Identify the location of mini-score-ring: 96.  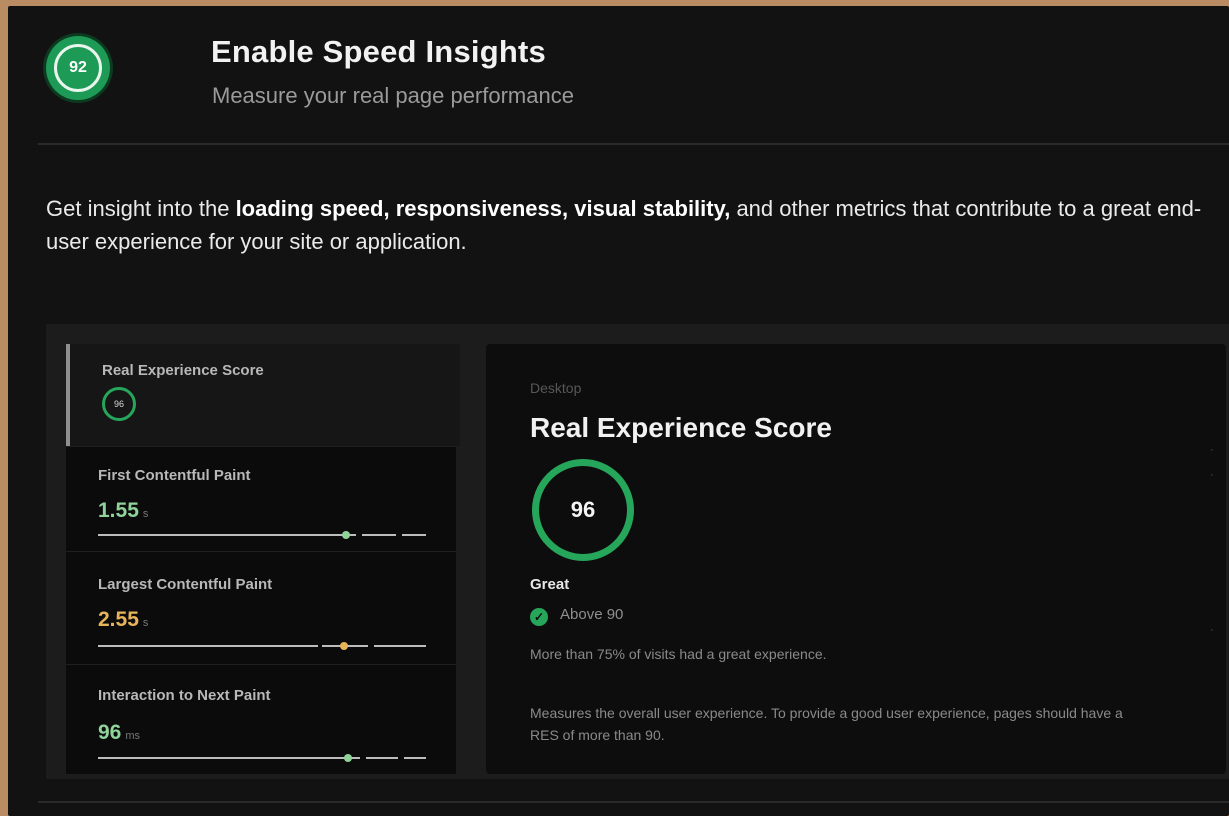
(119, 404).